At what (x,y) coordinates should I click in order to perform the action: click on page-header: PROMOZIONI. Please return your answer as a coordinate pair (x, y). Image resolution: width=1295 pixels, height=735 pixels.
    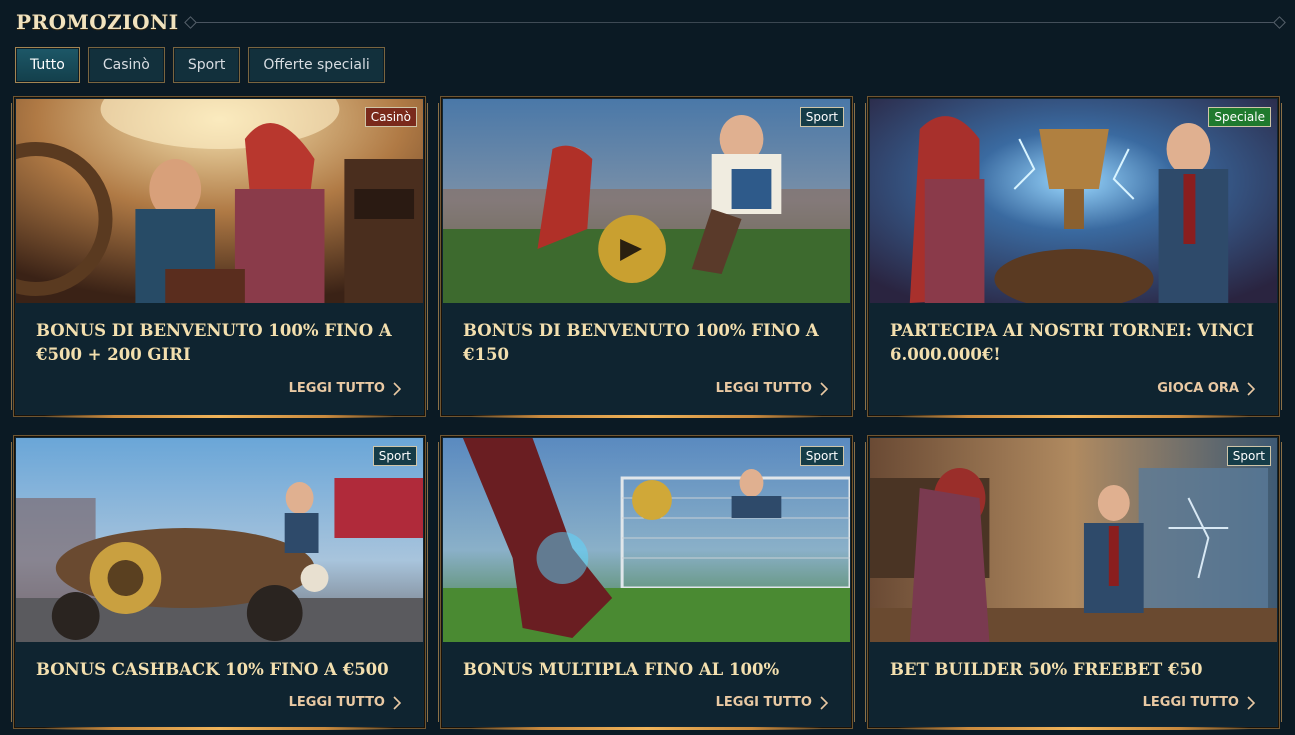
    Looking at the image, I should click on (648, 22).